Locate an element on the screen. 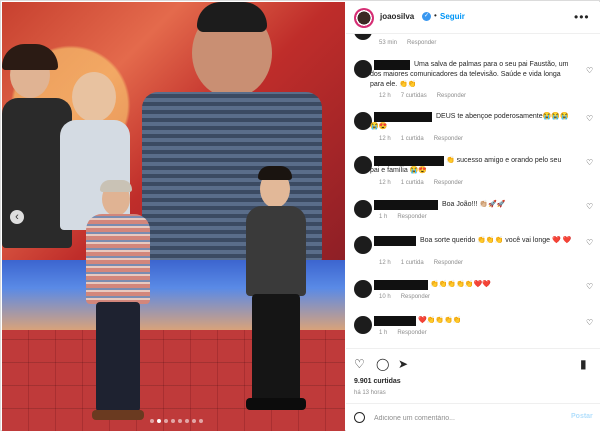 This screenshot has width=600, height=431. add-comment-bar: Postar is located at coordinates (473, 417).